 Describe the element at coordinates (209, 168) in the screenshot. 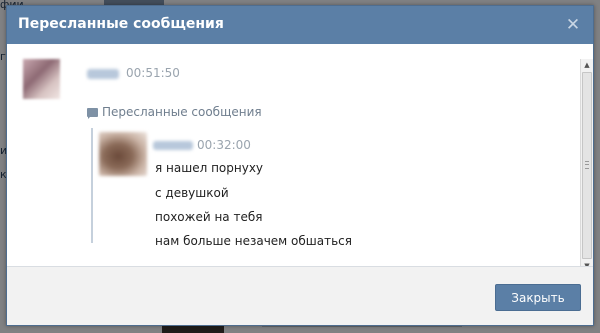

I see `message-text-line: я нашел порнуху` at that location.